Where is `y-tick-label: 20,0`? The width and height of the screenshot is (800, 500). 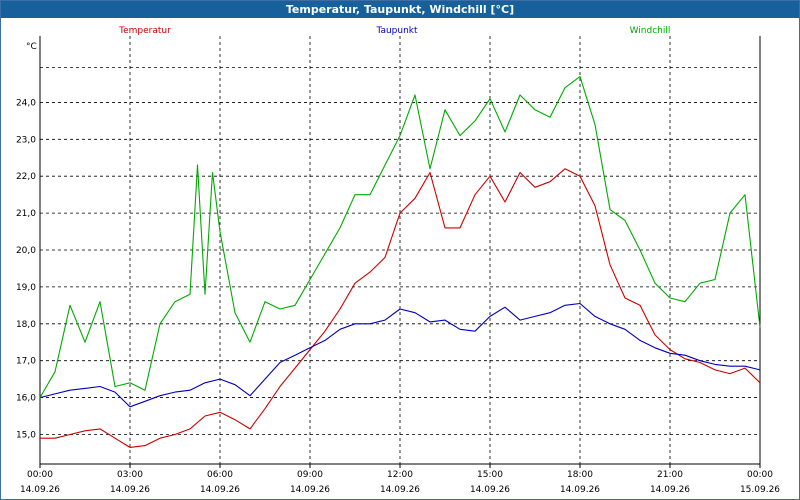
y-tick-label: 20,0 is located at coordinates (26, 251).